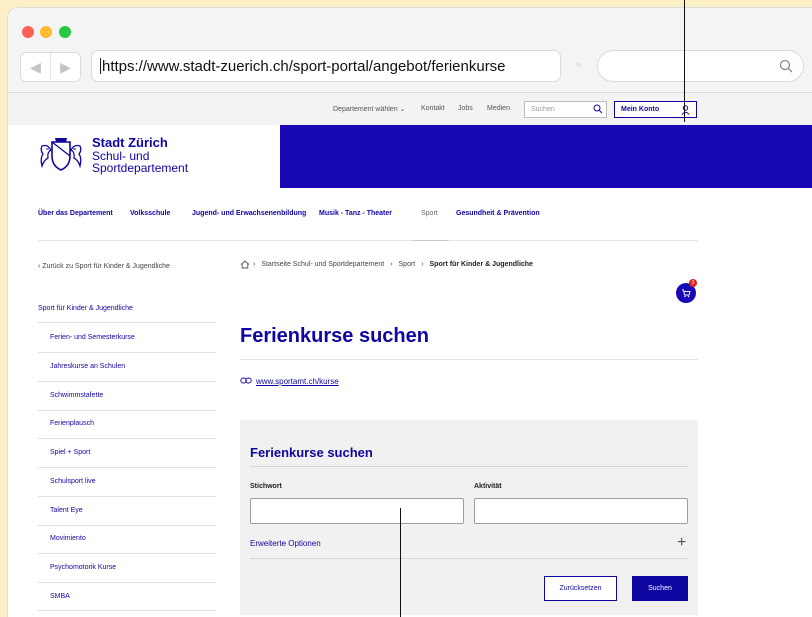 This screenshot has width=812, height=617. I want to click on search-panel-divider, so click(469, 466).